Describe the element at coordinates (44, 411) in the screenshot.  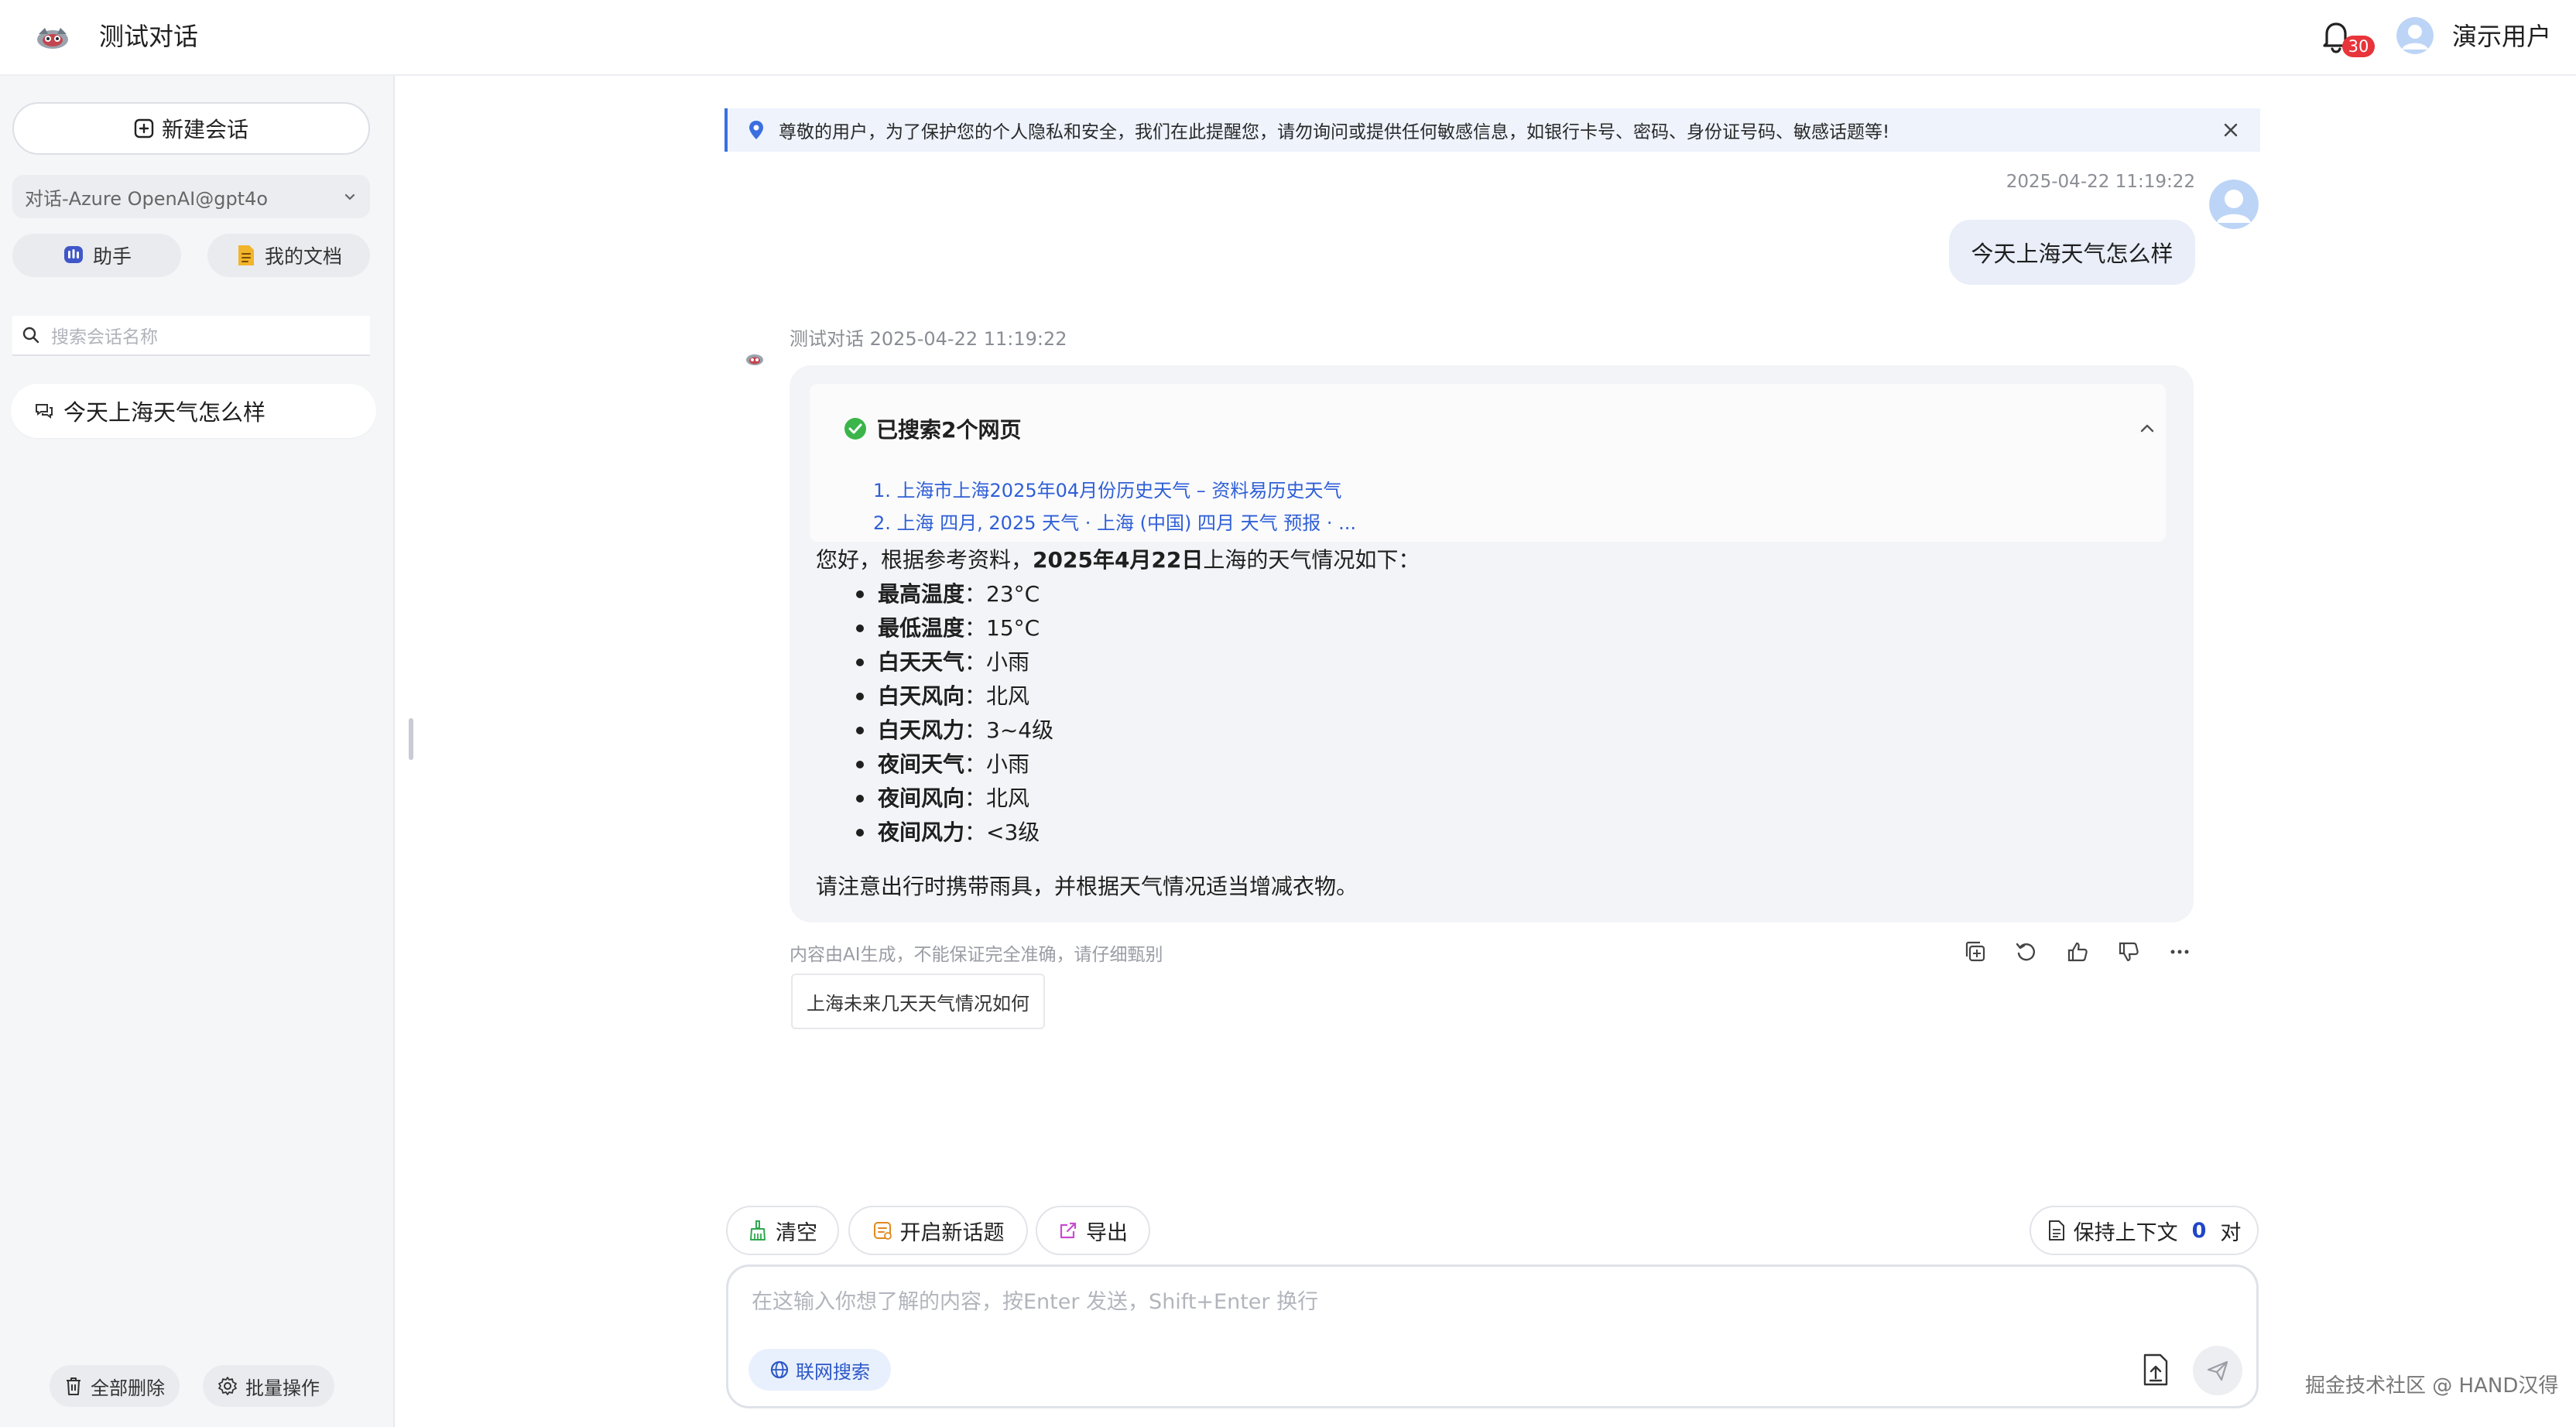
I see `chat-bubbles-icon` at that location.